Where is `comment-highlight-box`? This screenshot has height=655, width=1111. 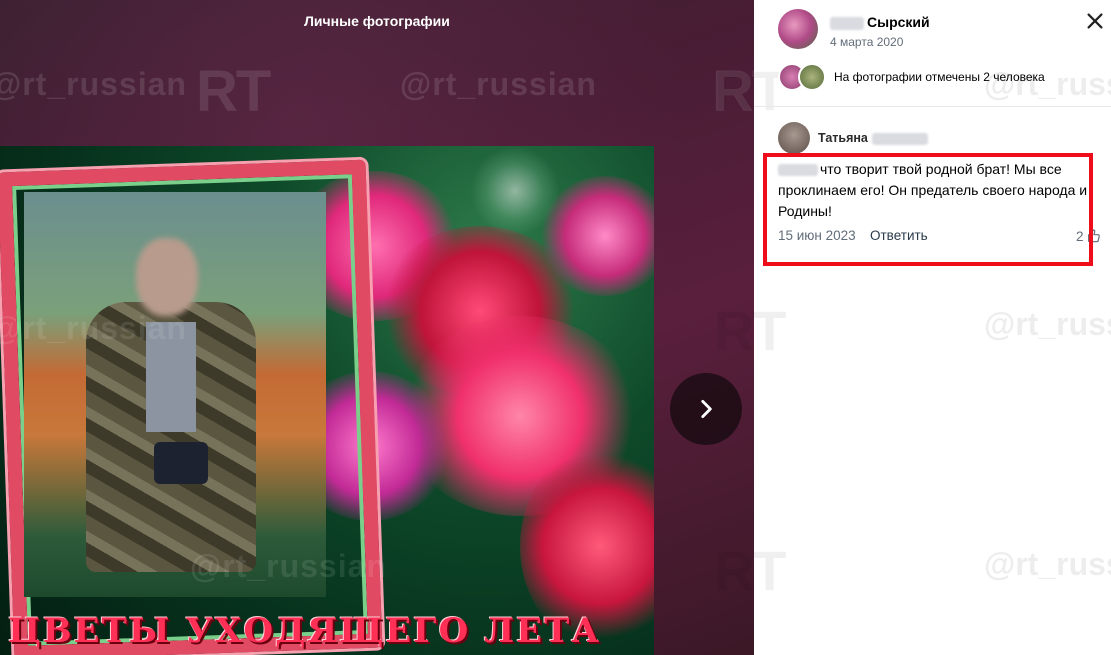 comment-highlight-box is located at coordinates (928, 209).